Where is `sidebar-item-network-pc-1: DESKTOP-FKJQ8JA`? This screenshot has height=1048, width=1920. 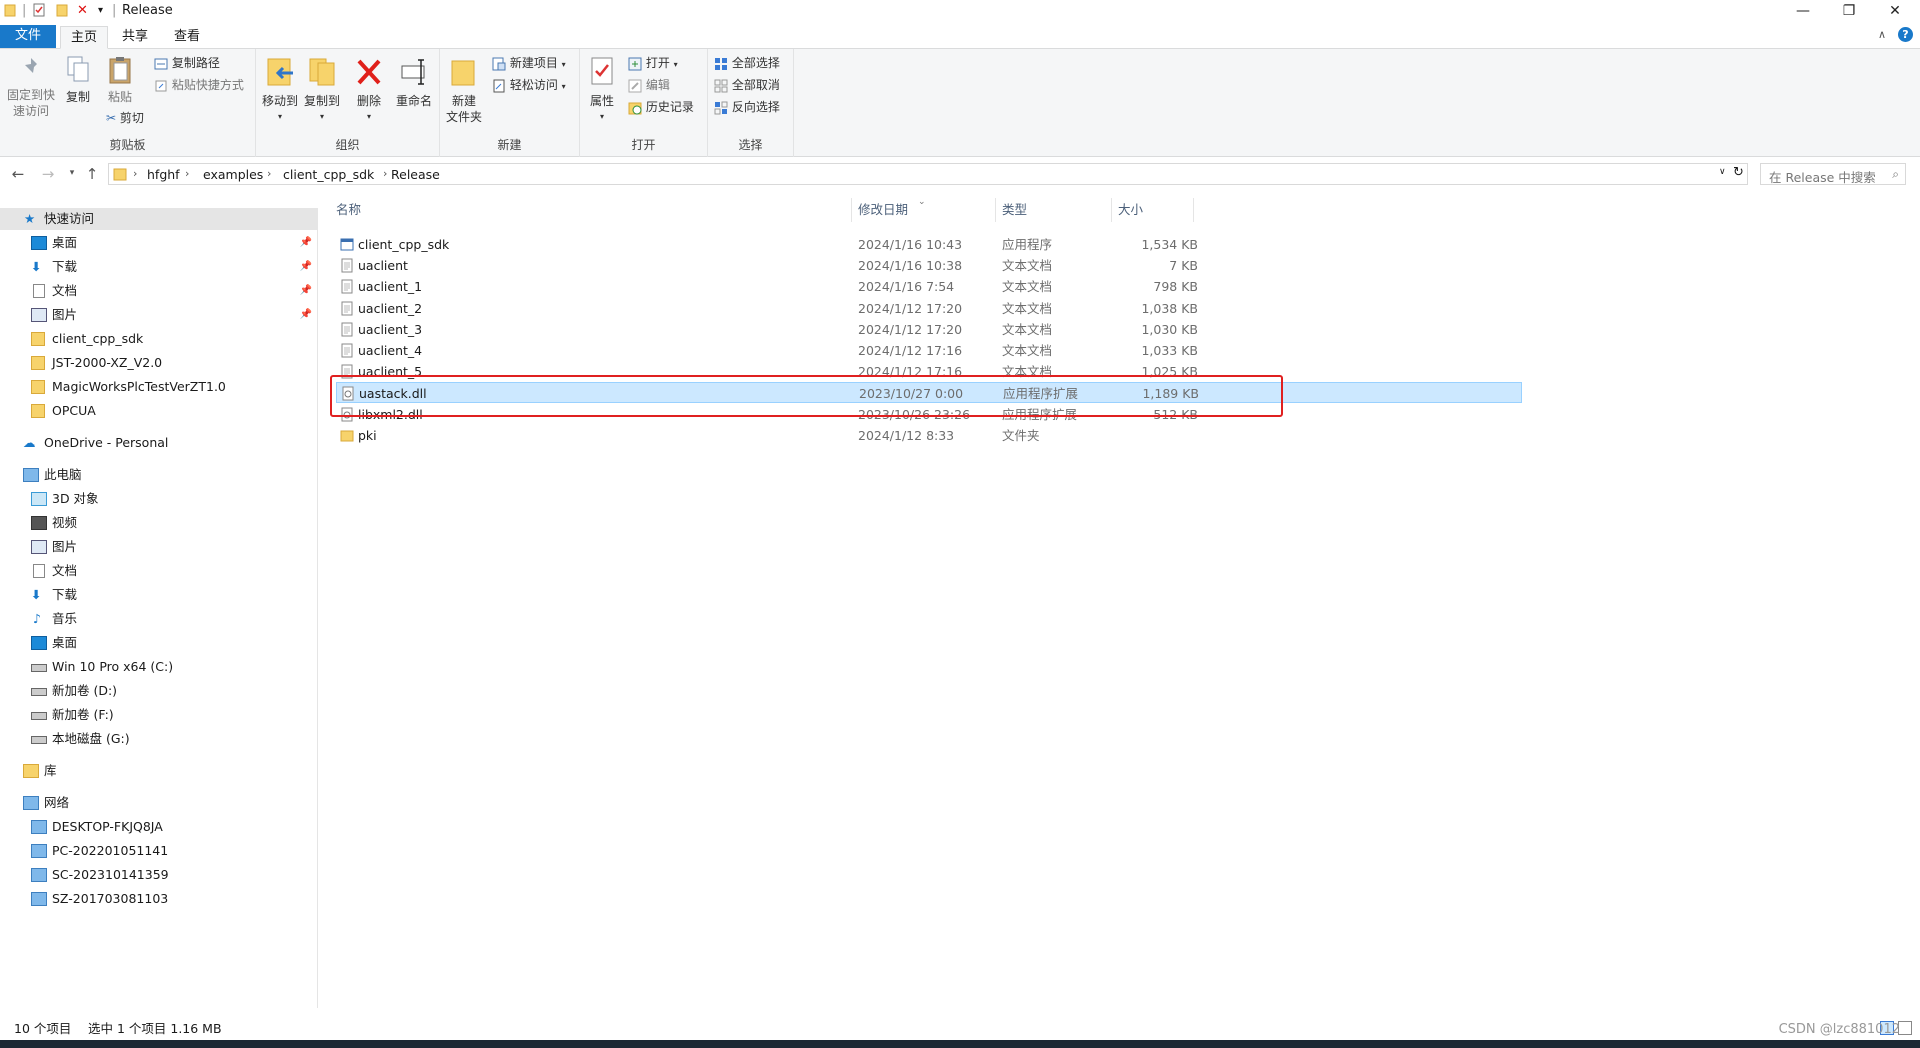 sidebar-item-network-pc-1: DESKTOP-FKJQ8JA is located at coordinates (159, 827).